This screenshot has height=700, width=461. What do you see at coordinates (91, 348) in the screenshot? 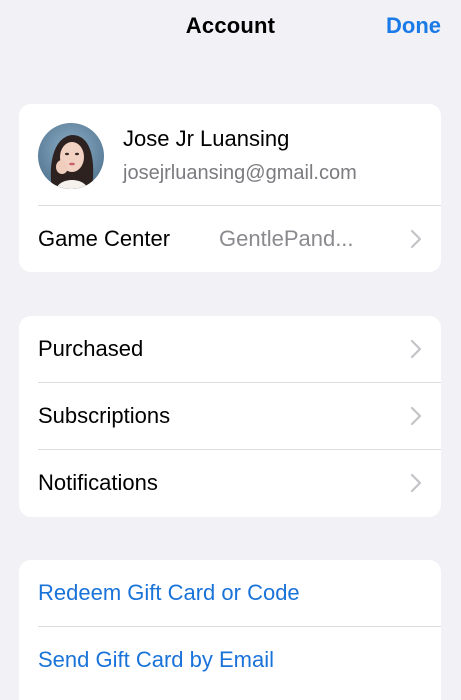
I see `purchased-label: Purchased` at bounding box center [91, 348].